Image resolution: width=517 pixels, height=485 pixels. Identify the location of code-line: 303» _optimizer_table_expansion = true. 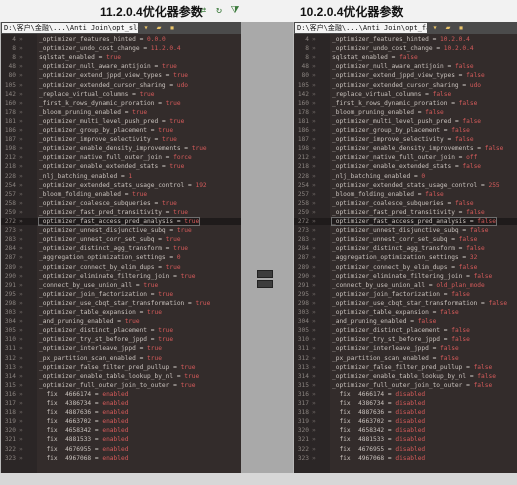
(121, 312).